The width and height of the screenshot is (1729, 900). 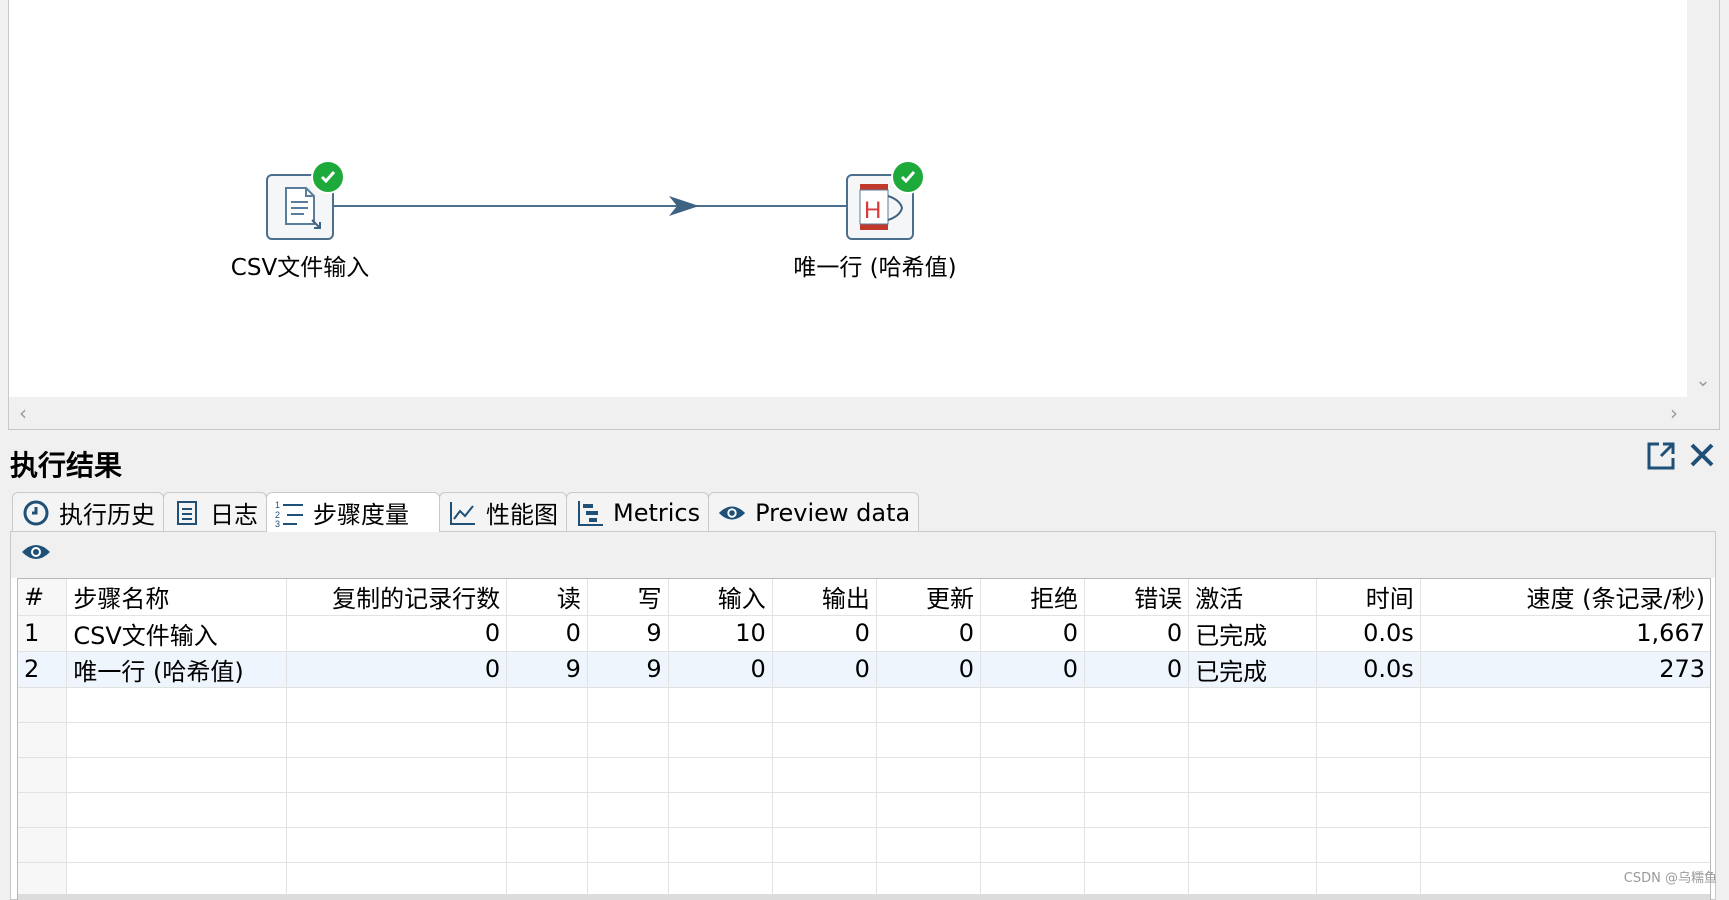 I want to click on column-header-errors: 错误, so click(x=1137, y=597).